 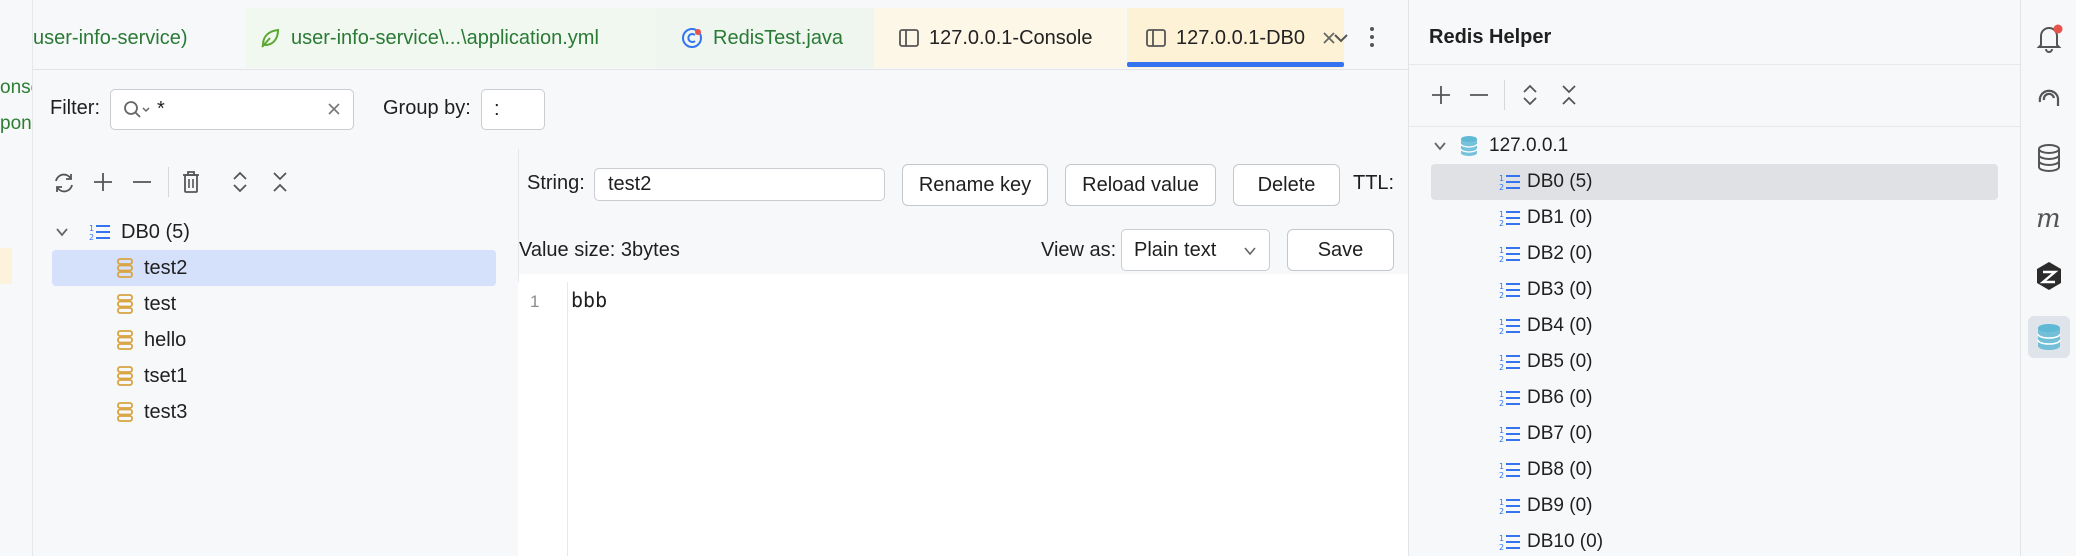 What do you see at coordinates (275, 232) in the screenshot?
I see `tree-db-node: 12 DB0 (5)` at bounding box center [275, 232].